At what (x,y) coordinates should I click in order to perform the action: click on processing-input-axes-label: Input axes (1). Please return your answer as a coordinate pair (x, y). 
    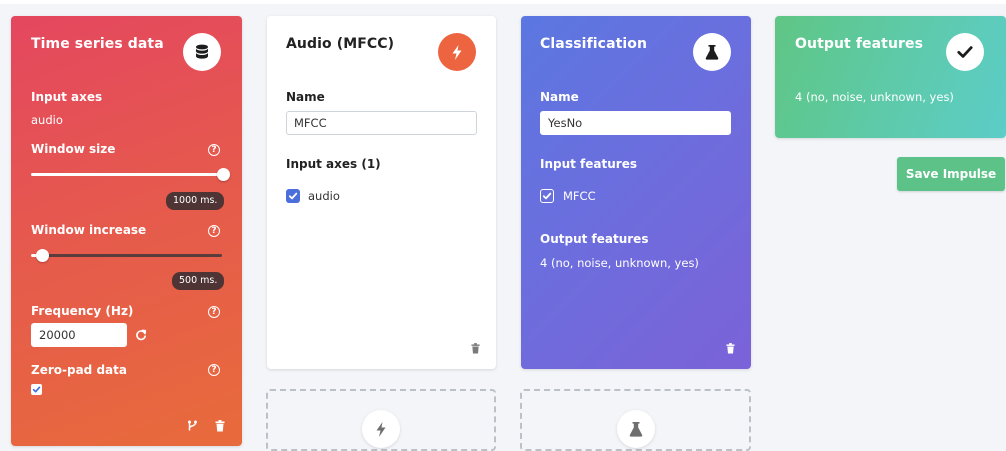
    Looking at the image, I should click on (333, 164).